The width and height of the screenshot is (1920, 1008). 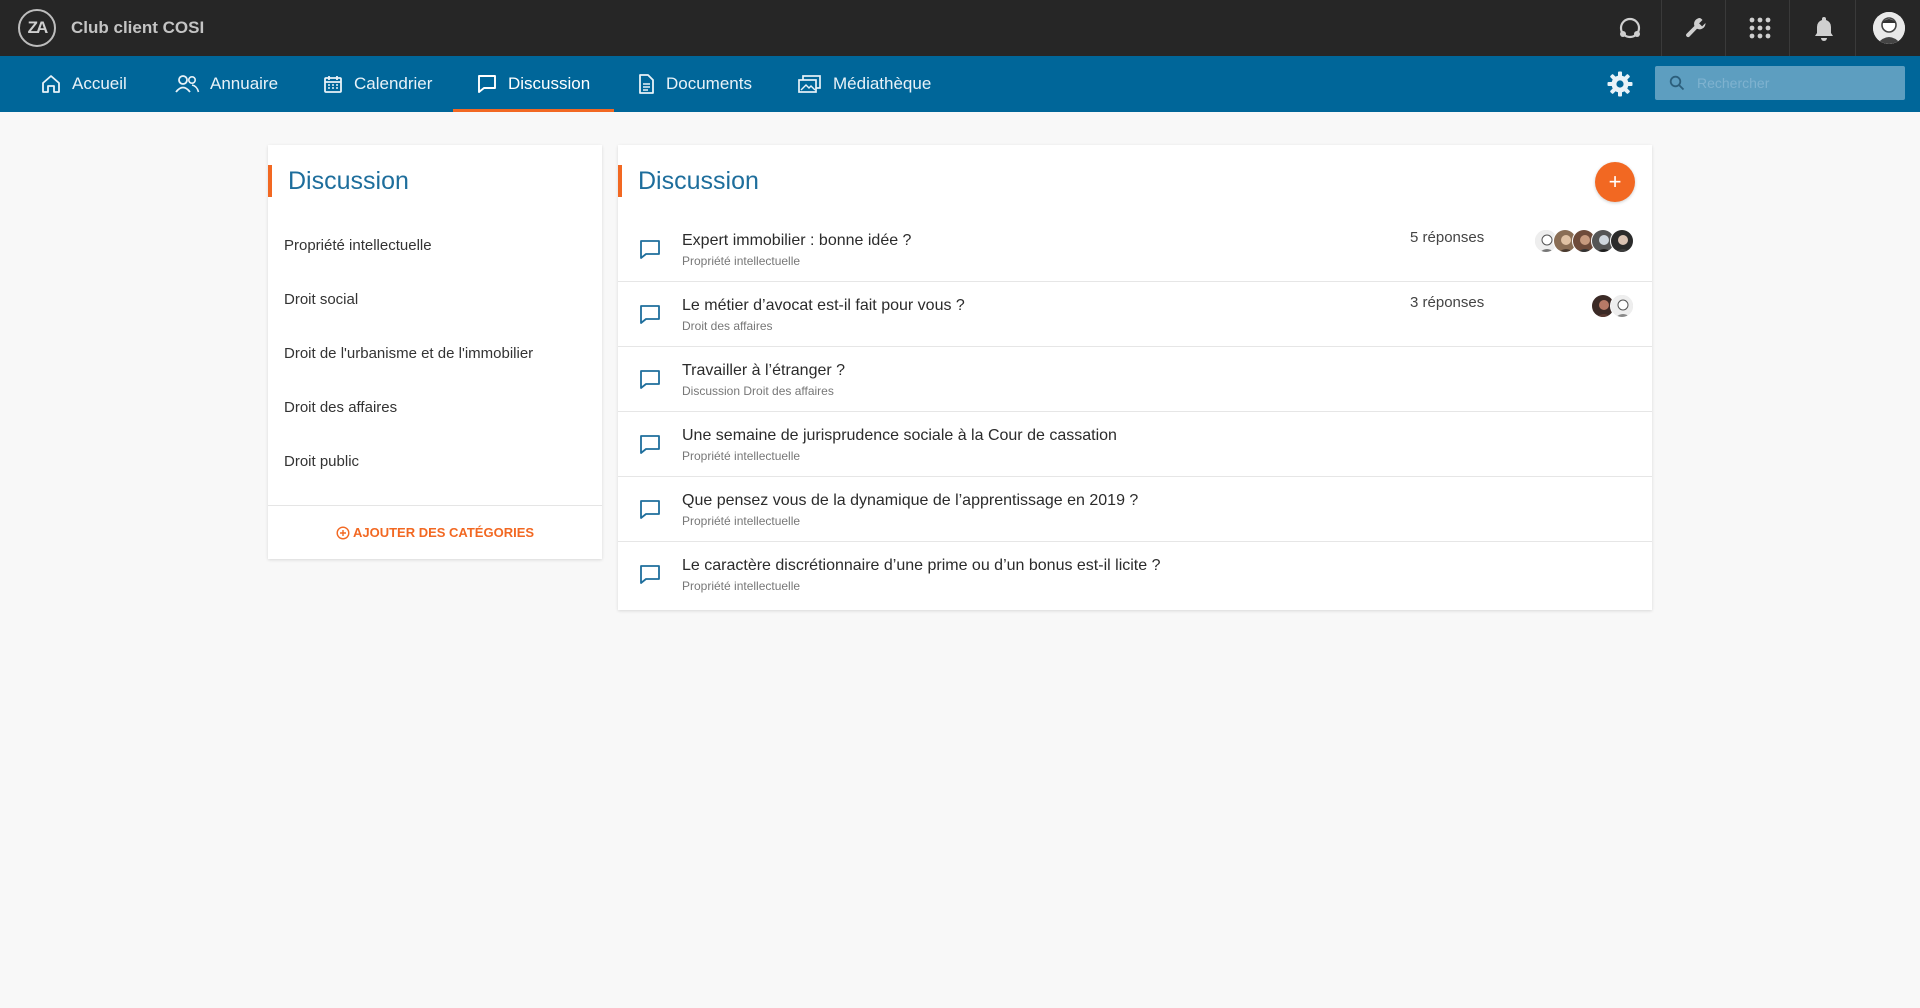 I want to click on bell-icon, so click(x=1824, y=28).